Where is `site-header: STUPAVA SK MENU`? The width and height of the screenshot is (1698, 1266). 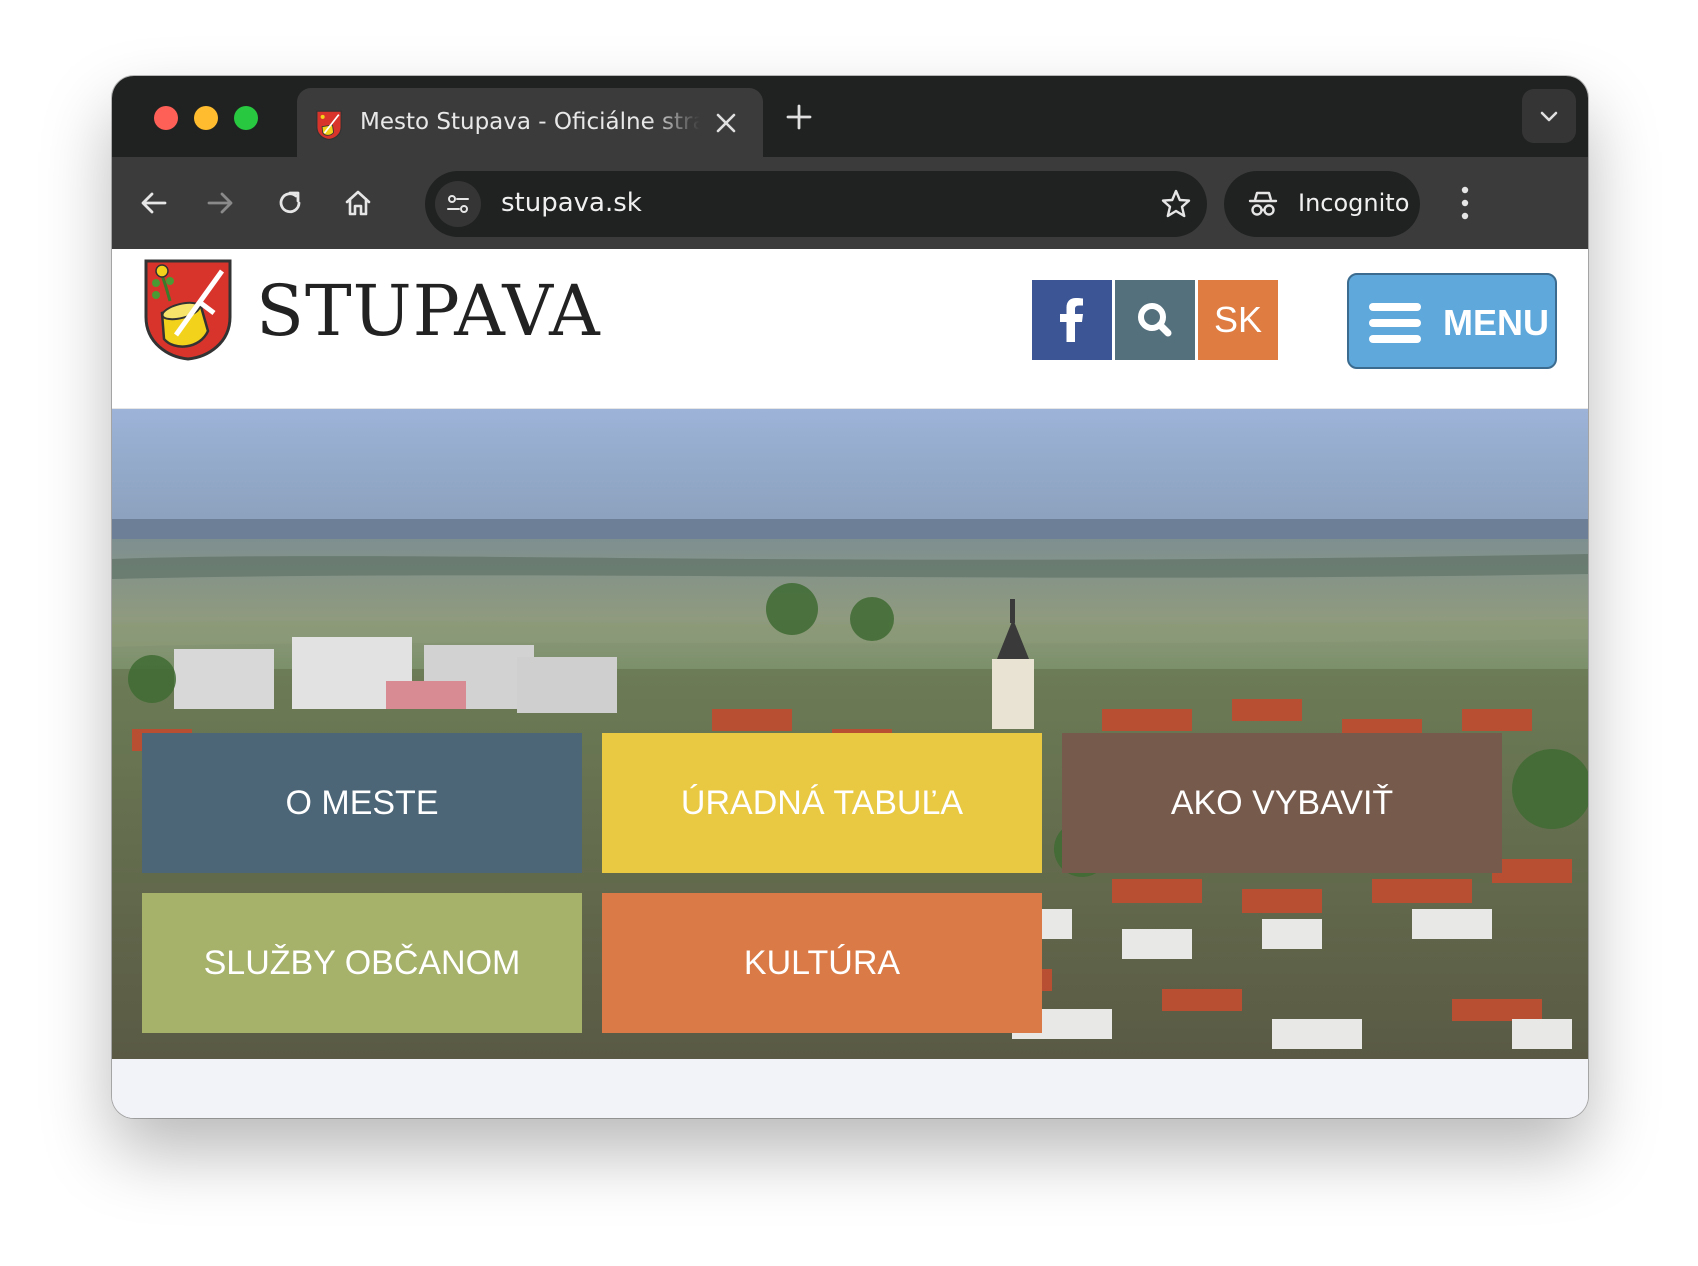 site-header: STUPAVA SK MENU is located at coordinates (850, 329).